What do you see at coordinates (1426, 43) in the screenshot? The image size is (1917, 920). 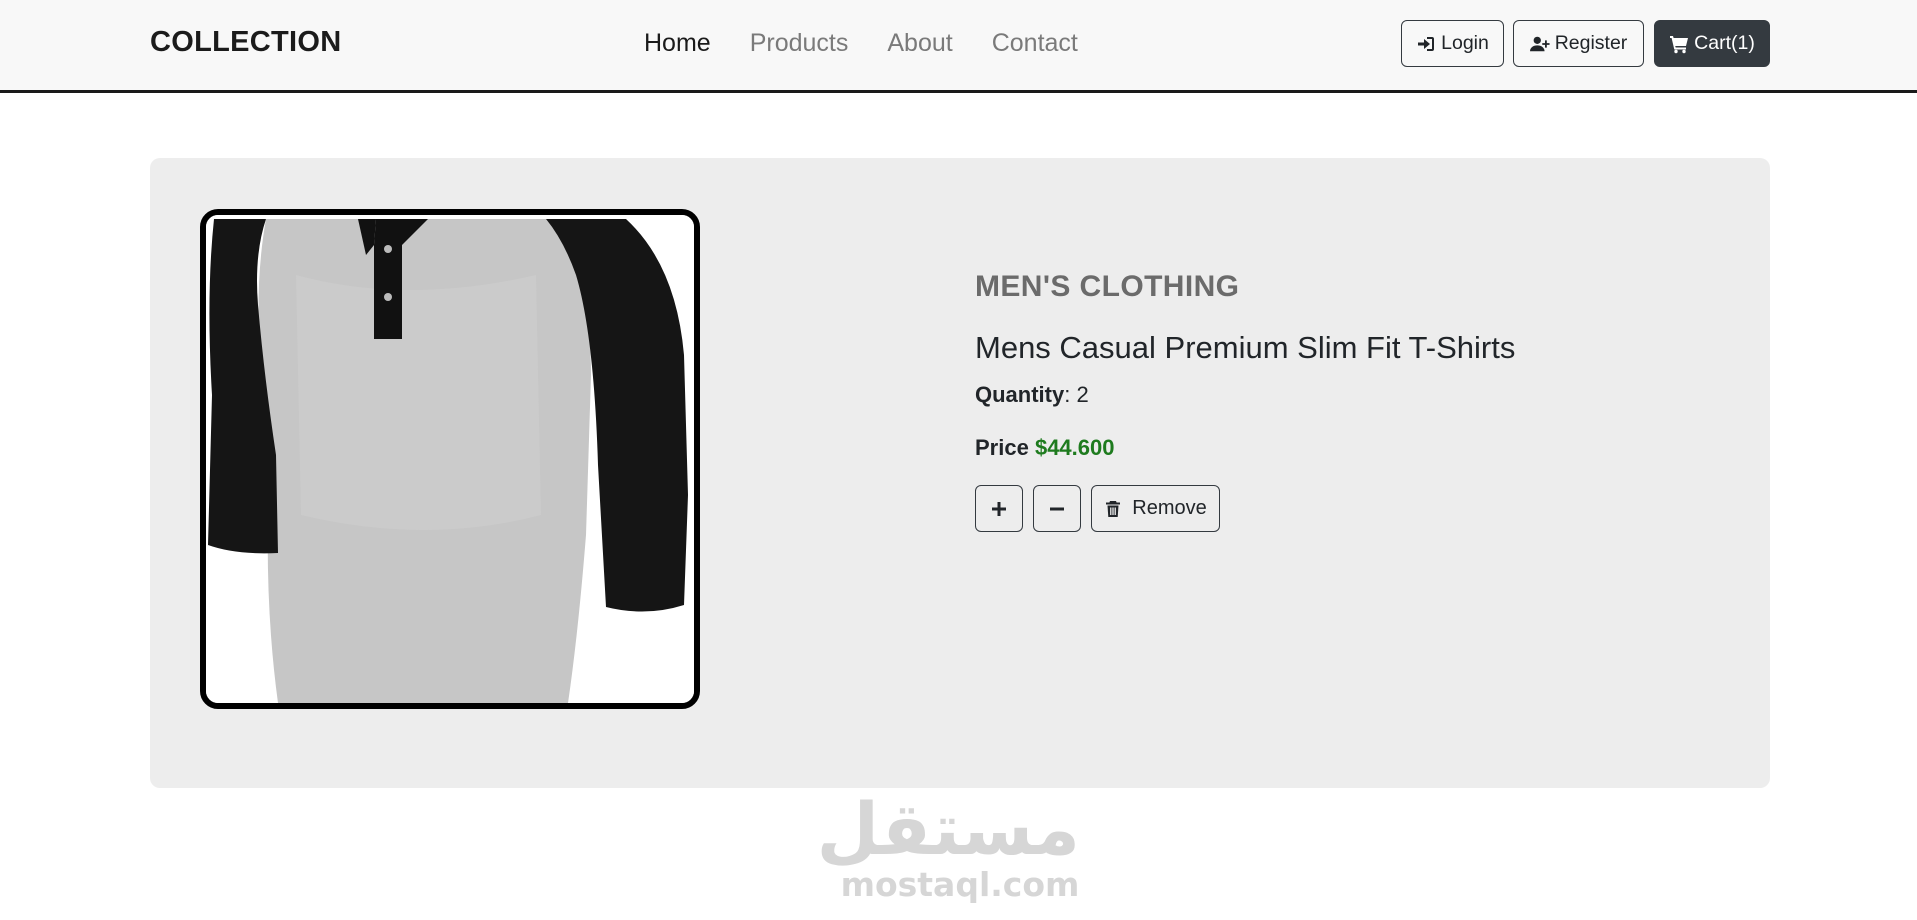 I see `sign-in-icon` at bounding box center [1426, 43].